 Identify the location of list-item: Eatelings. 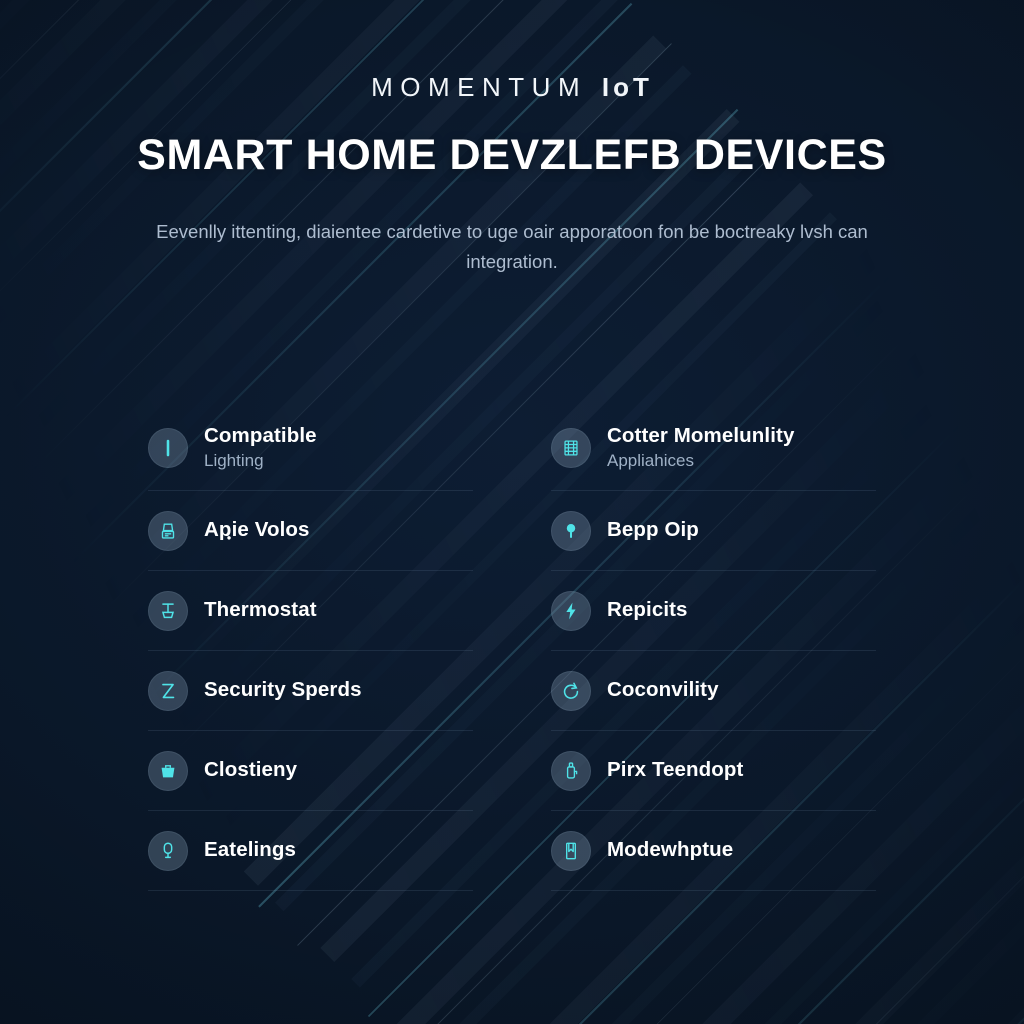
(310, 851).